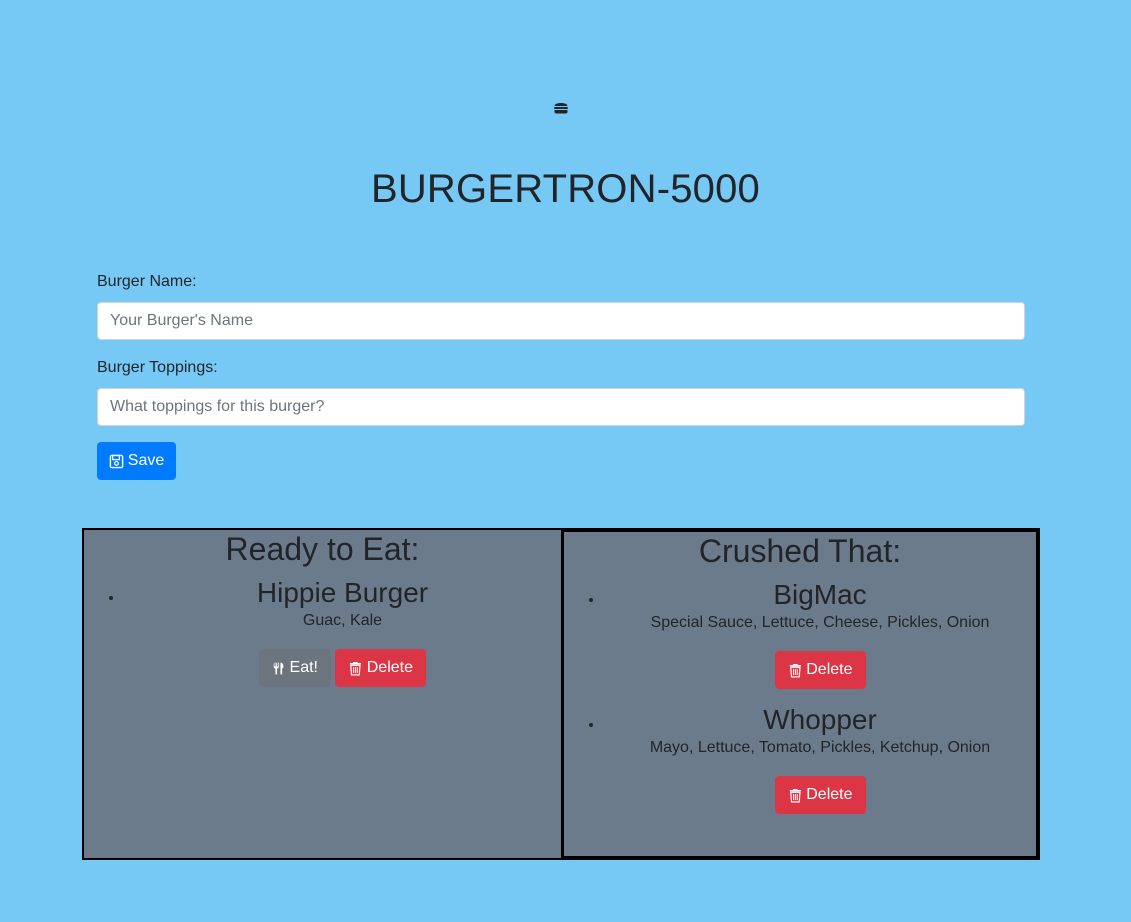 This screenshot has width=1131, height=922. What do you see at coordinates (565, 189) in the screenshot?
I see `page-title: BURGERTRON-5000` at bounding box center [565, 189].